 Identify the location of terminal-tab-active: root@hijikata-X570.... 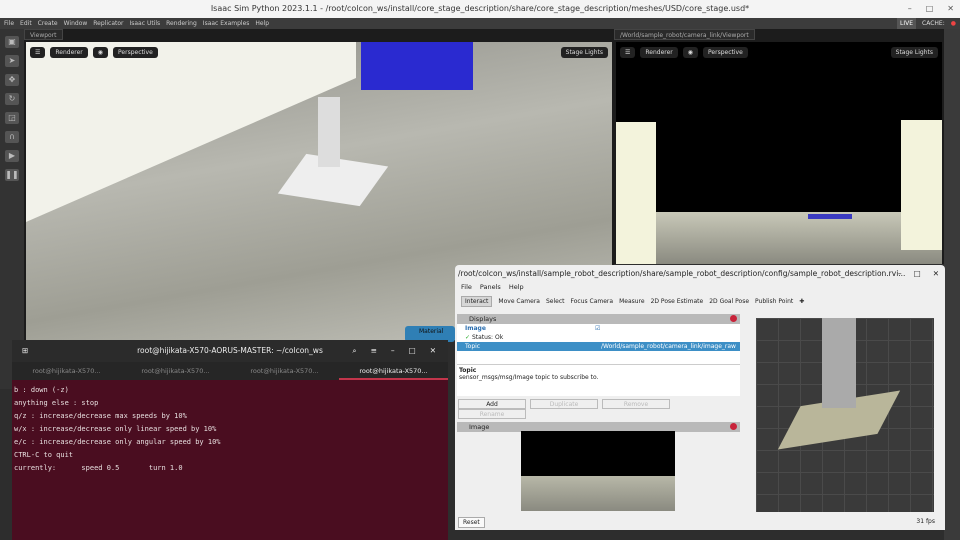
(393, 371).